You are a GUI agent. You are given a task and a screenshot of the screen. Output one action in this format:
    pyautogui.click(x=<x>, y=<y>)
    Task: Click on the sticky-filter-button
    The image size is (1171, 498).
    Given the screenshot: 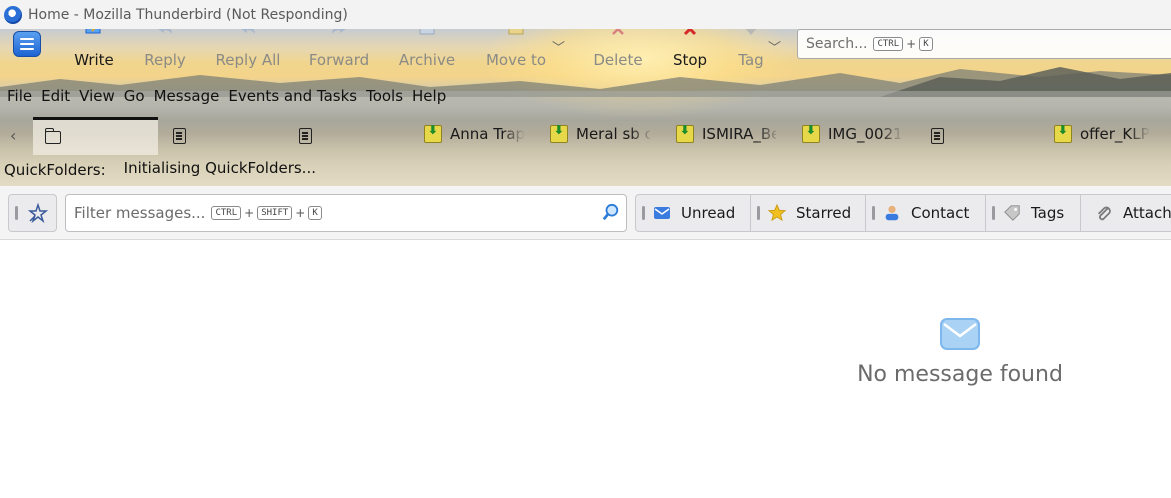 What is the action you would take?
    pyautogui.click(x=32, y=213)
    